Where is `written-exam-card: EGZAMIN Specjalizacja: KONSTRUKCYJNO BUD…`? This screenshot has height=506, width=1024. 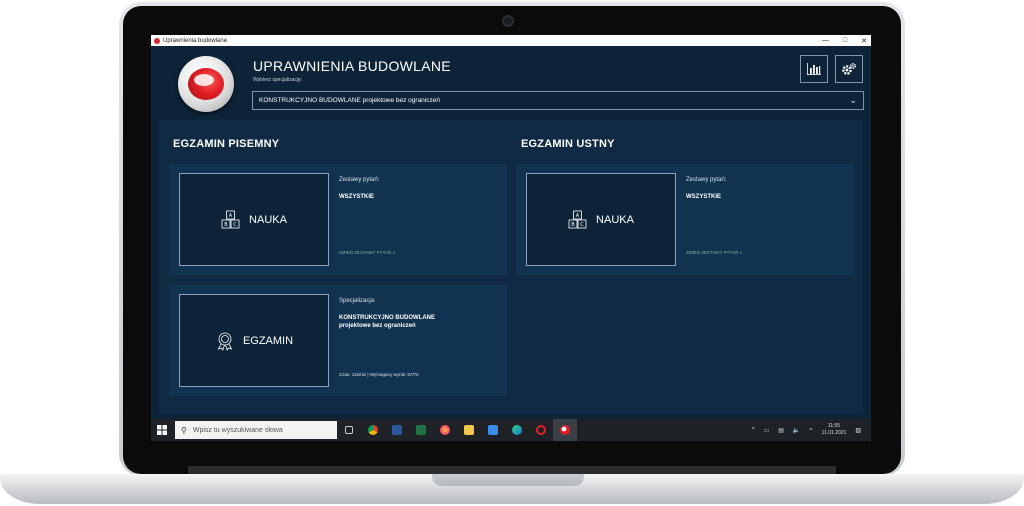
written-exam-card: EGZAMIN Specjalizacja: KONSTRUKCYJNO BUD… is located at coordinates (338, 340).